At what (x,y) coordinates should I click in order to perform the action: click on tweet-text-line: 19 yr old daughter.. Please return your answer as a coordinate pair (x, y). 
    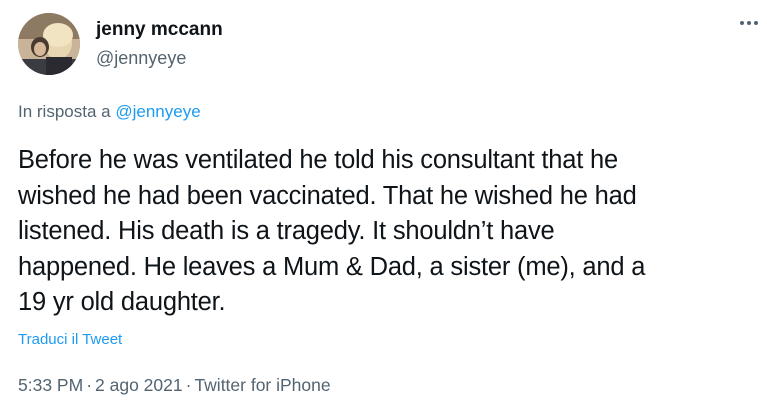
    Looking at the image, I should click on (122, 302).